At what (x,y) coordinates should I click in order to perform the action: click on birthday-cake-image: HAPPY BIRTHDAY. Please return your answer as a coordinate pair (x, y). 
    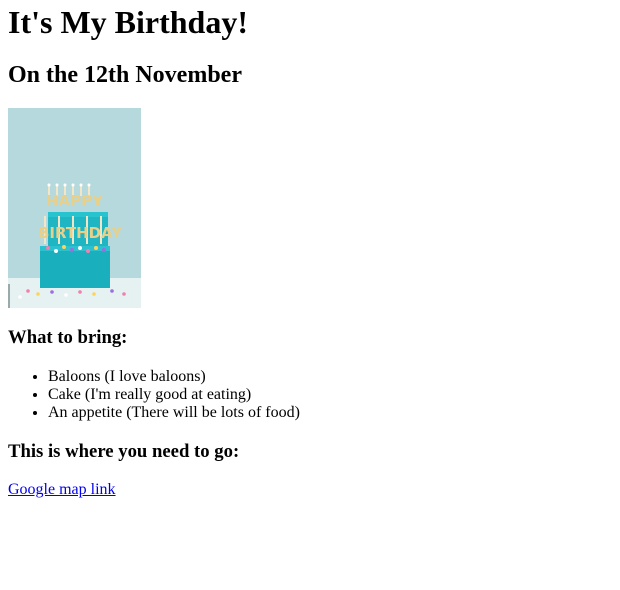
    Looking at the image, I should click on (74, 208).